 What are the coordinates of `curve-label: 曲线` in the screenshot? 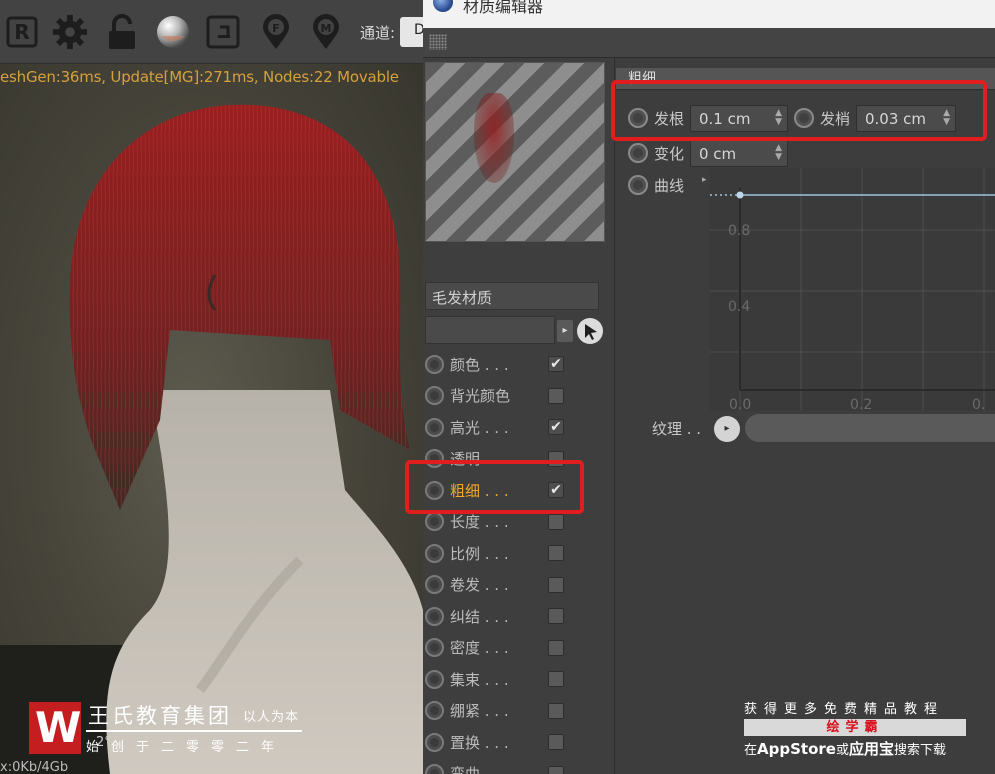 It's located at (669, 185).